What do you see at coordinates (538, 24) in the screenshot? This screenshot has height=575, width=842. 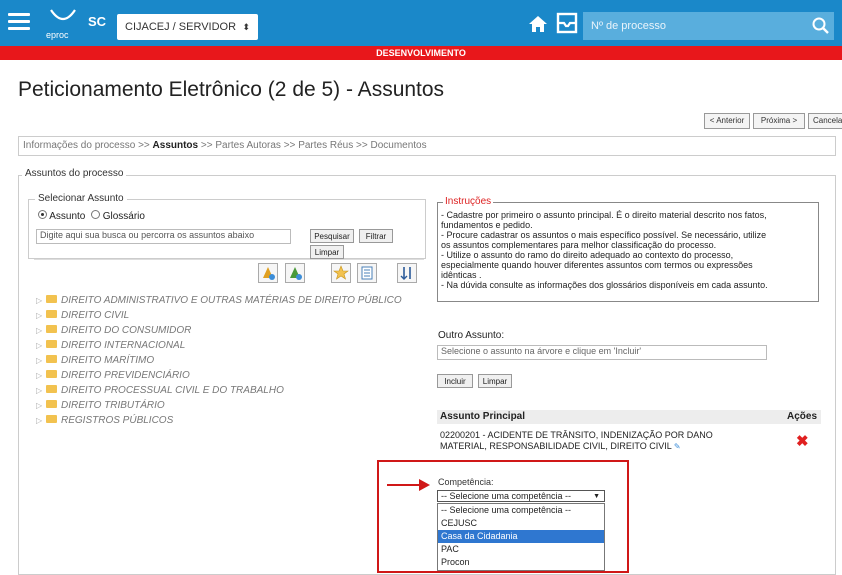 I see `home-icon` at bounding box center [538, 24].